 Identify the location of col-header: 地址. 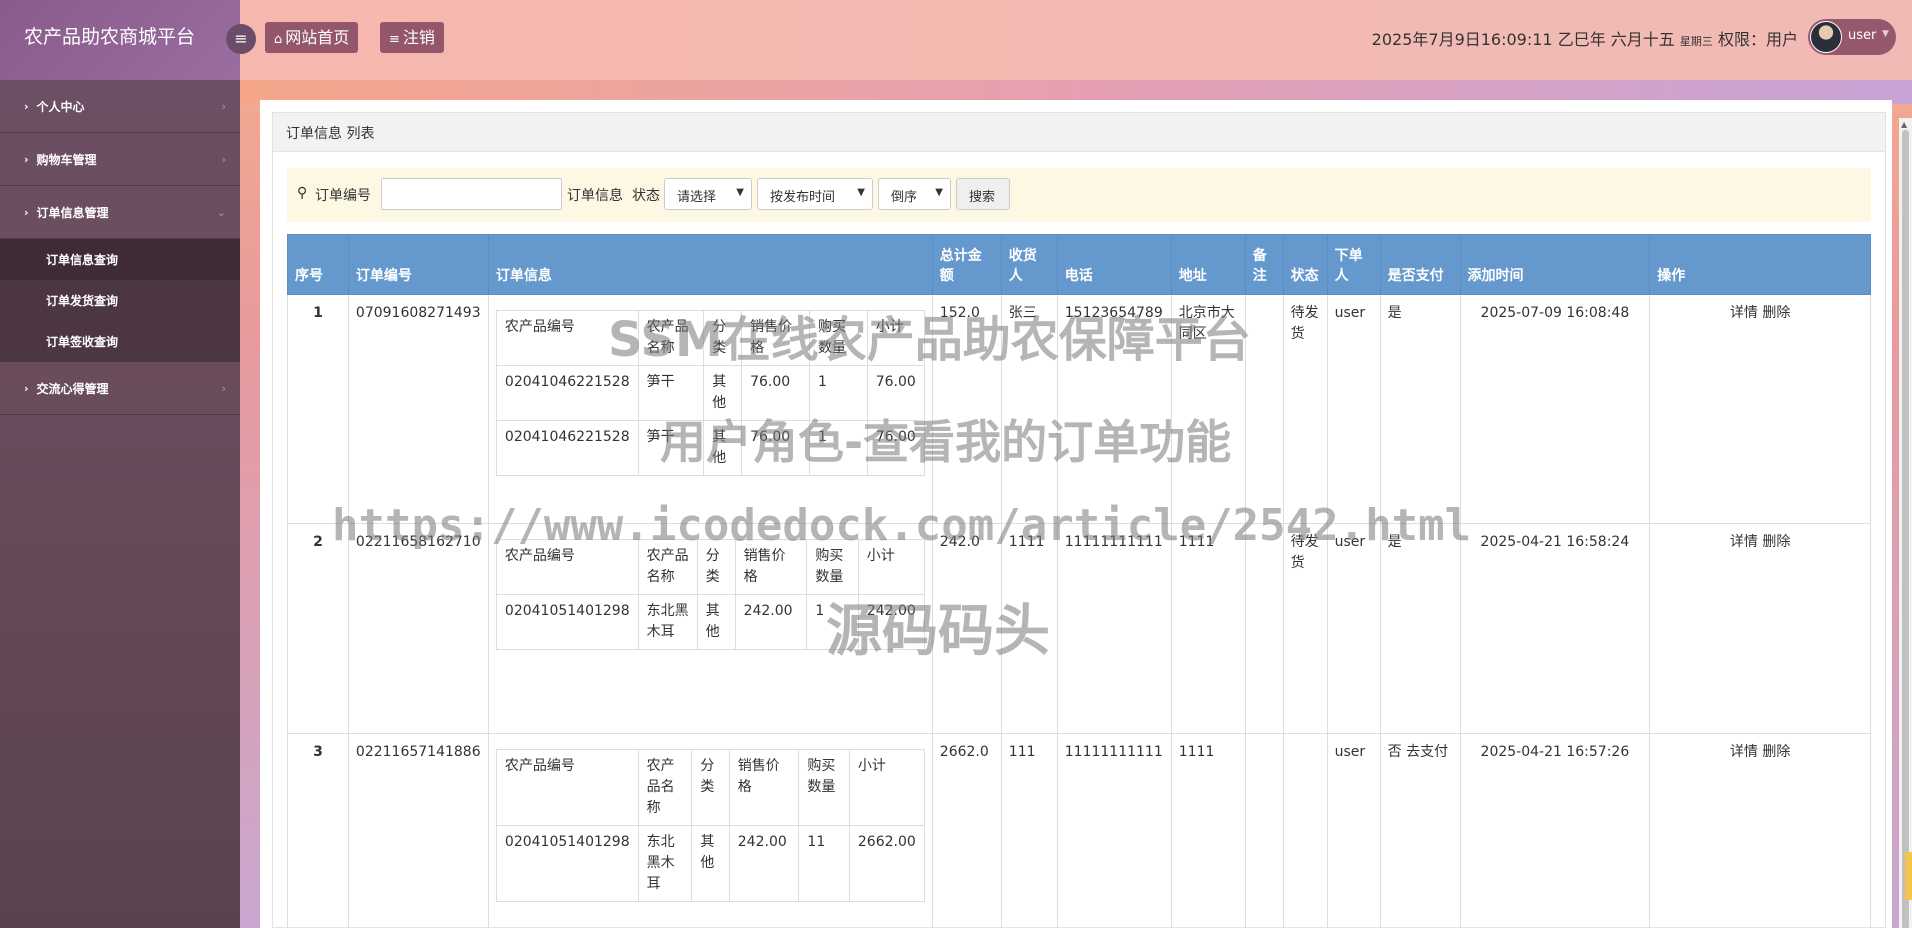
(1208, 264).